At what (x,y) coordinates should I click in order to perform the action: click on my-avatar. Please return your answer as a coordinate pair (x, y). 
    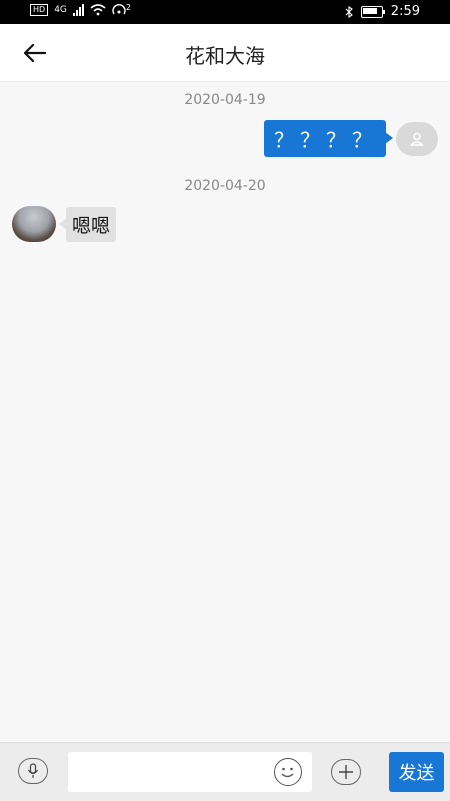
    Looking at the image, I should click on (417, 138).